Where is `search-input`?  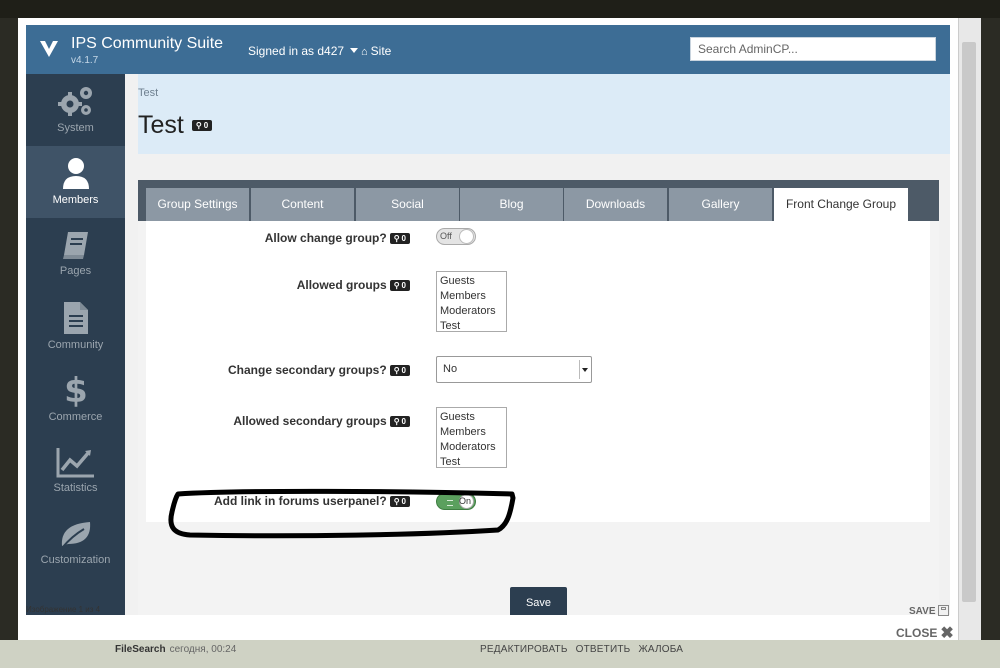 search-input is located at coordinates (813, 49).